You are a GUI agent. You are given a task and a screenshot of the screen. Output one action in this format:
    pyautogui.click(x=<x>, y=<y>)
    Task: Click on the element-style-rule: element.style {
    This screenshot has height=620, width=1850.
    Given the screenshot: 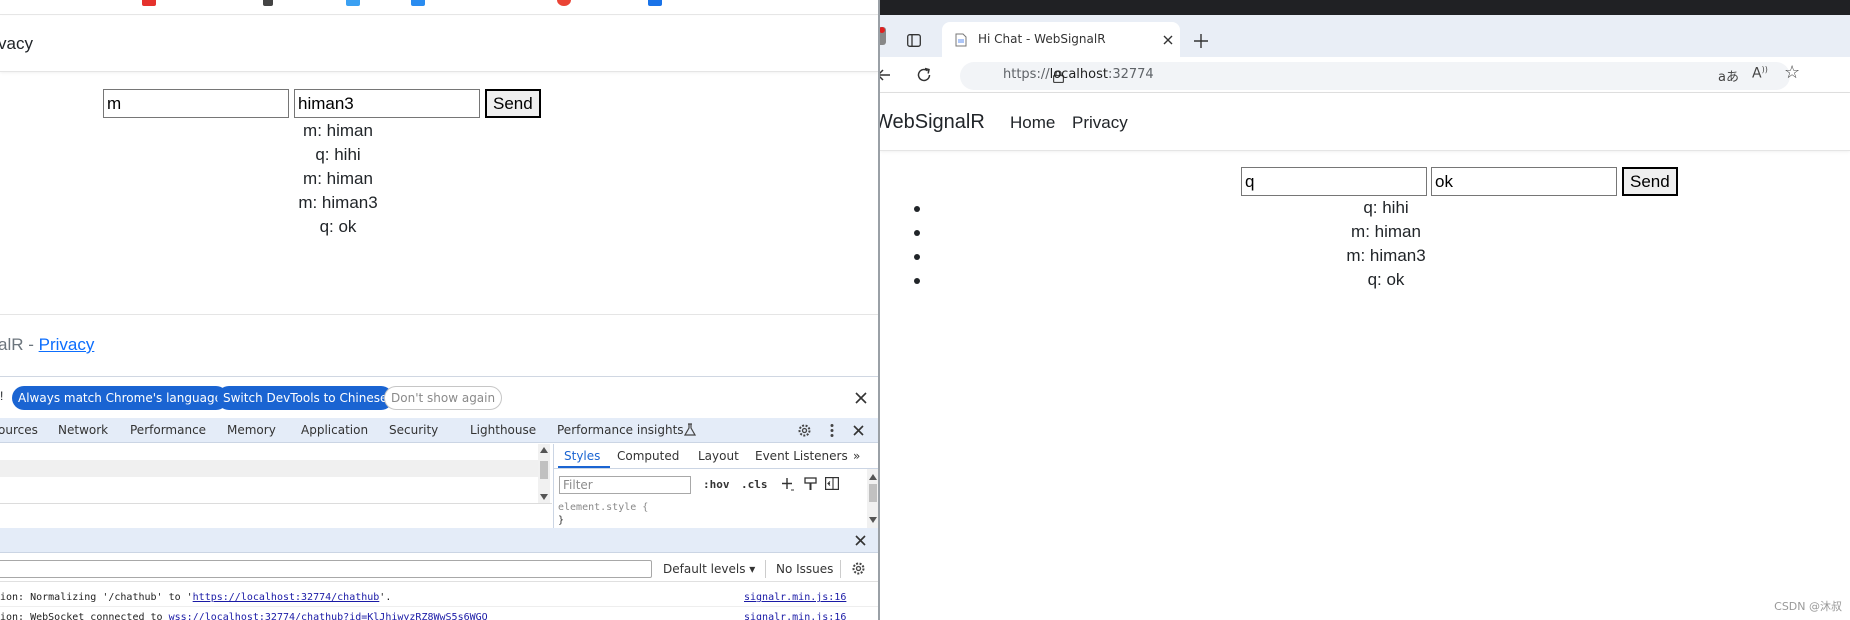 What is the action you would take?
    pyautogui.click(x=603, y=507)
    